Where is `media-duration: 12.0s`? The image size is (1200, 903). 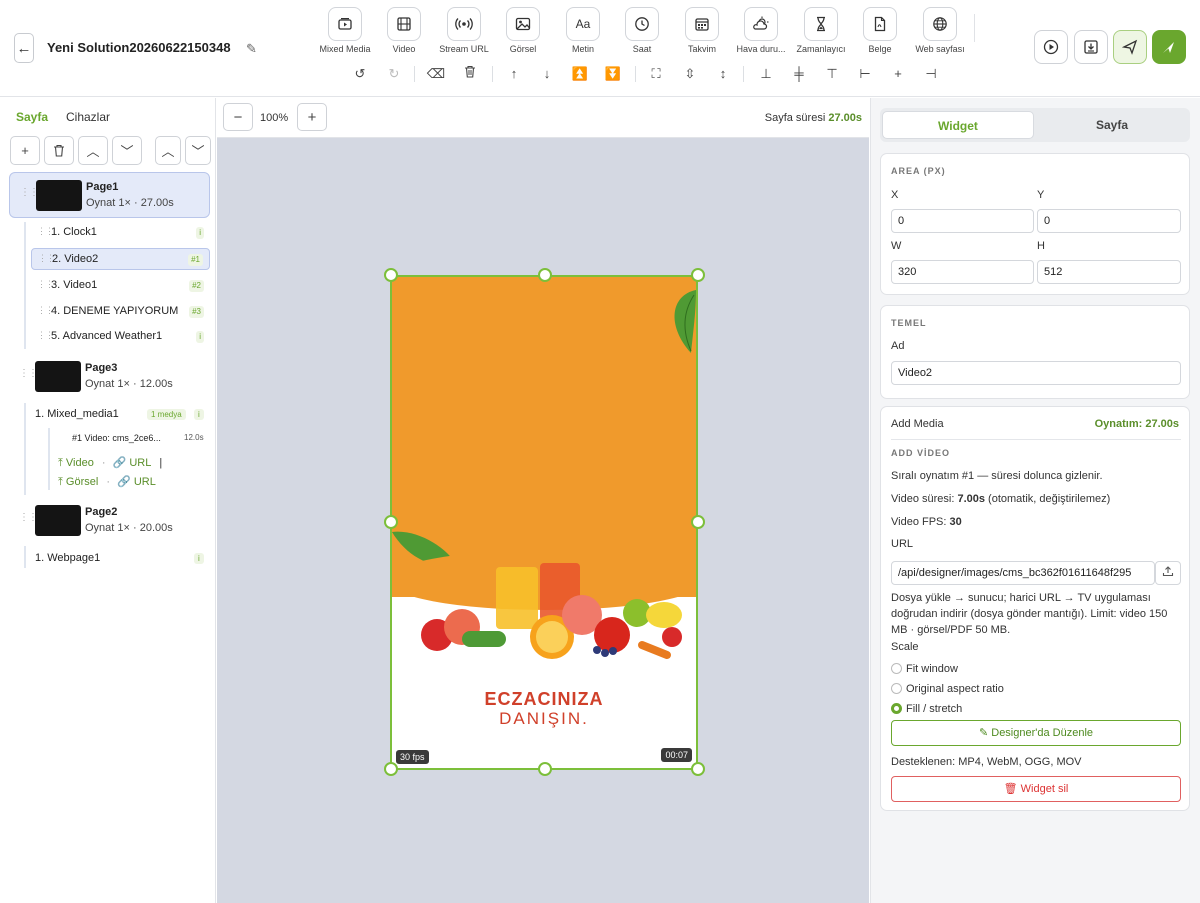 media-duration: 12.0s is located at coordinates (194, 437).